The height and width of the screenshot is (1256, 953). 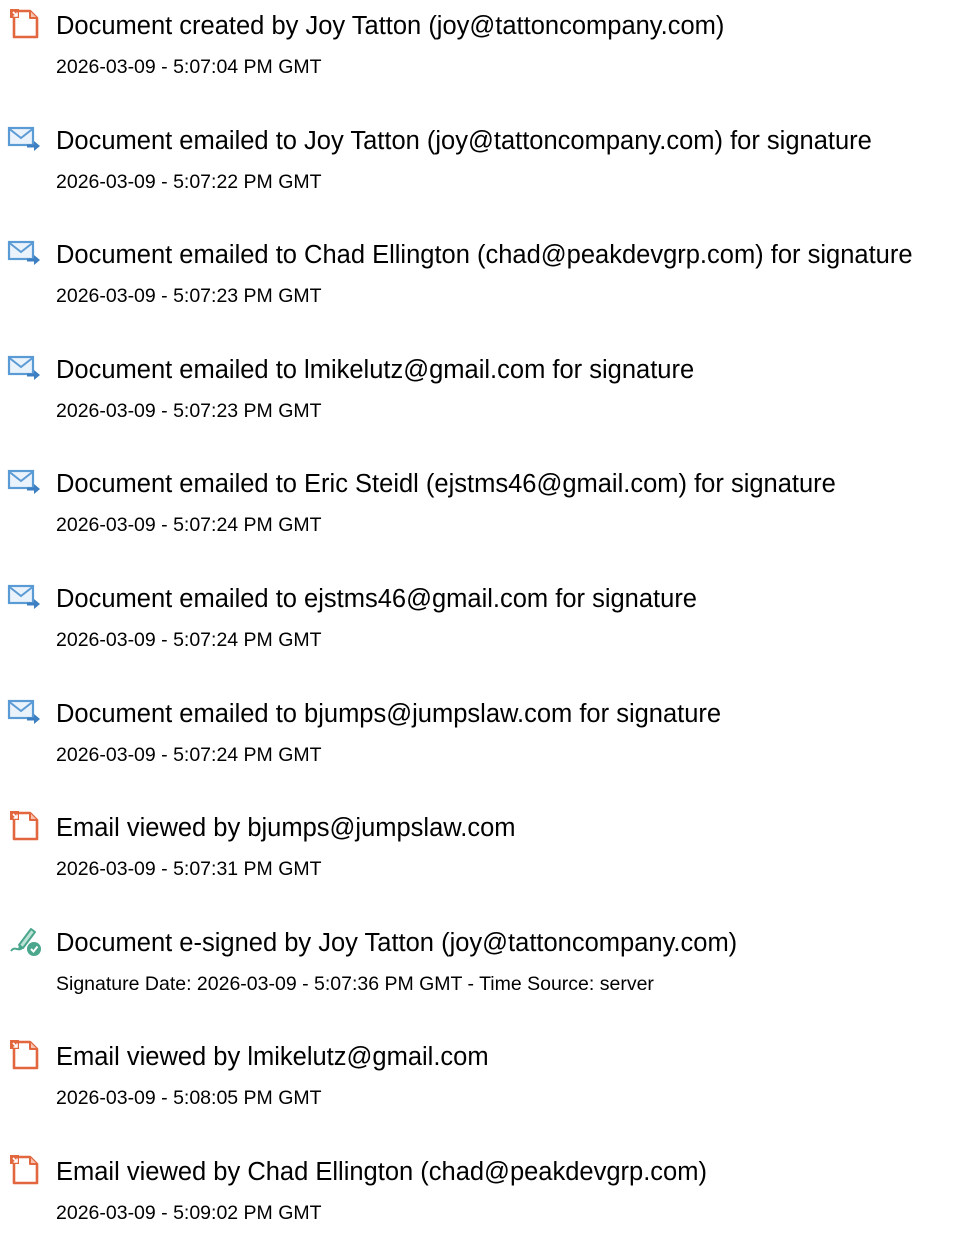 What do you see at coordinates (189, 869) in the screenshot?
I see `entry-timestamp: 2026-03-09 - 5:07:31 PM GMT` at bounding box center [189, 869].